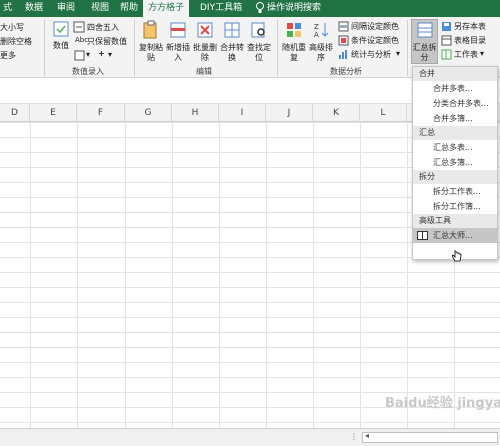 The height and width of the screenshot is (446, 500). What do you see at coordinates (259, 41) in the screenshot?
I see `find-locate-button: 查找定 位` at bounding box center [259, 41].